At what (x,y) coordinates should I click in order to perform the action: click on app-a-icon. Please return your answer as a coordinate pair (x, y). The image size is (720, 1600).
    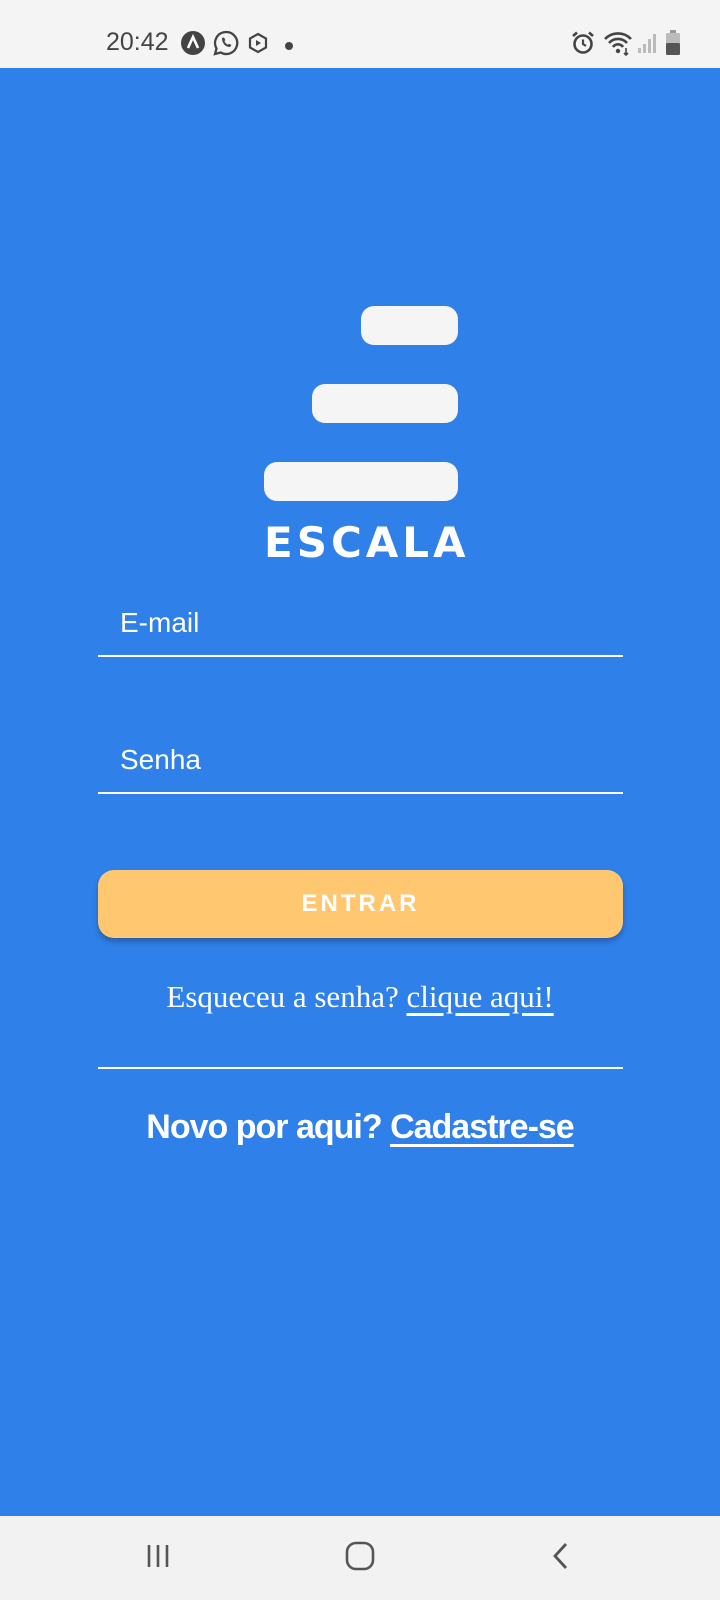
    Looking at the image, I should click on (193, 45).